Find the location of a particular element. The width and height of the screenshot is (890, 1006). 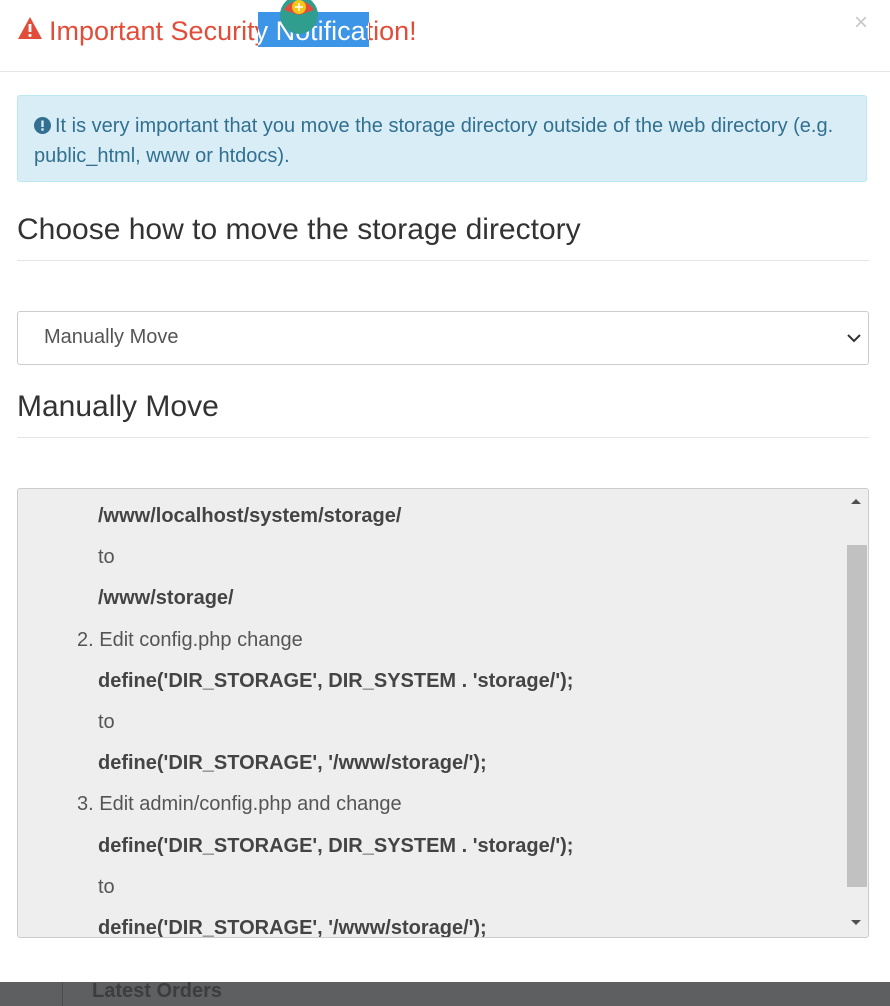

choose-method-heading: Choose how to move the storage directory is located at coordinates (299, 229).